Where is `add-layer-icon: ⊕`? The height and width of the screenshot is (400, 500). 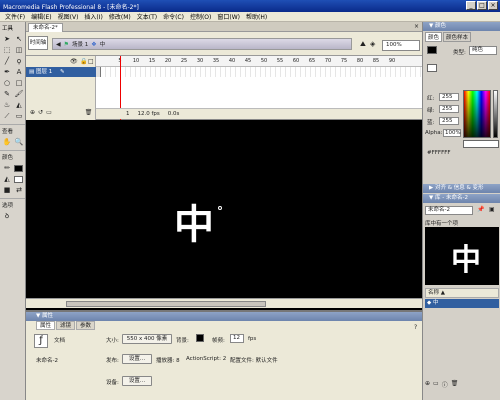 add-layer-icon: ⊕ is located at coordinates (32, 112).